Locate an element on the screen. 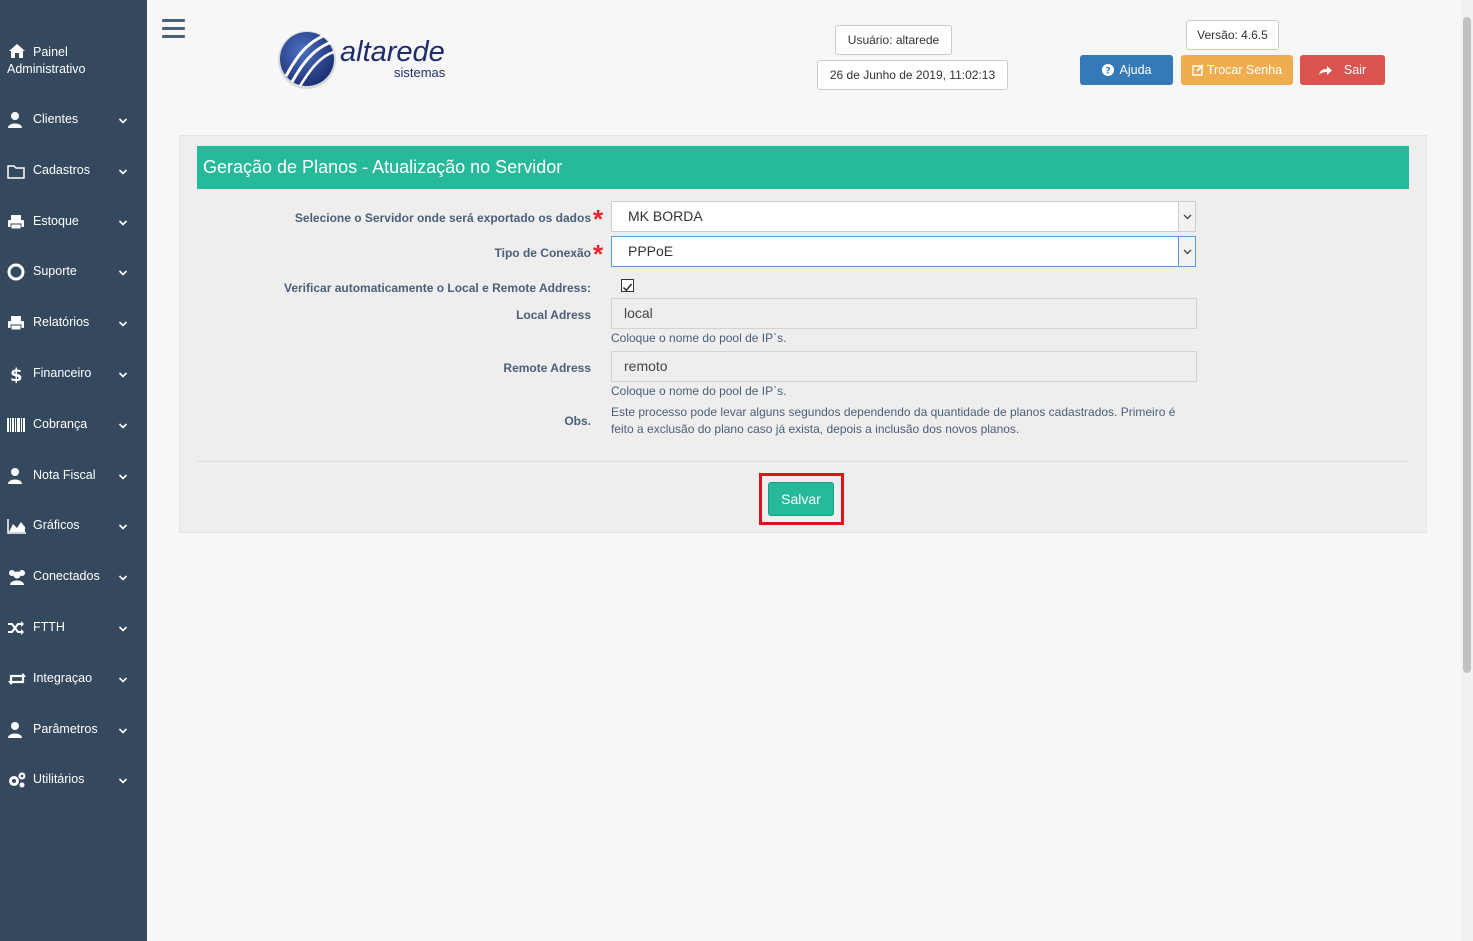 Image resolution: width=1473 pixels, height=941 pixels. sidebar-item-ftth: FTTH is located at coordinates (73, 628).